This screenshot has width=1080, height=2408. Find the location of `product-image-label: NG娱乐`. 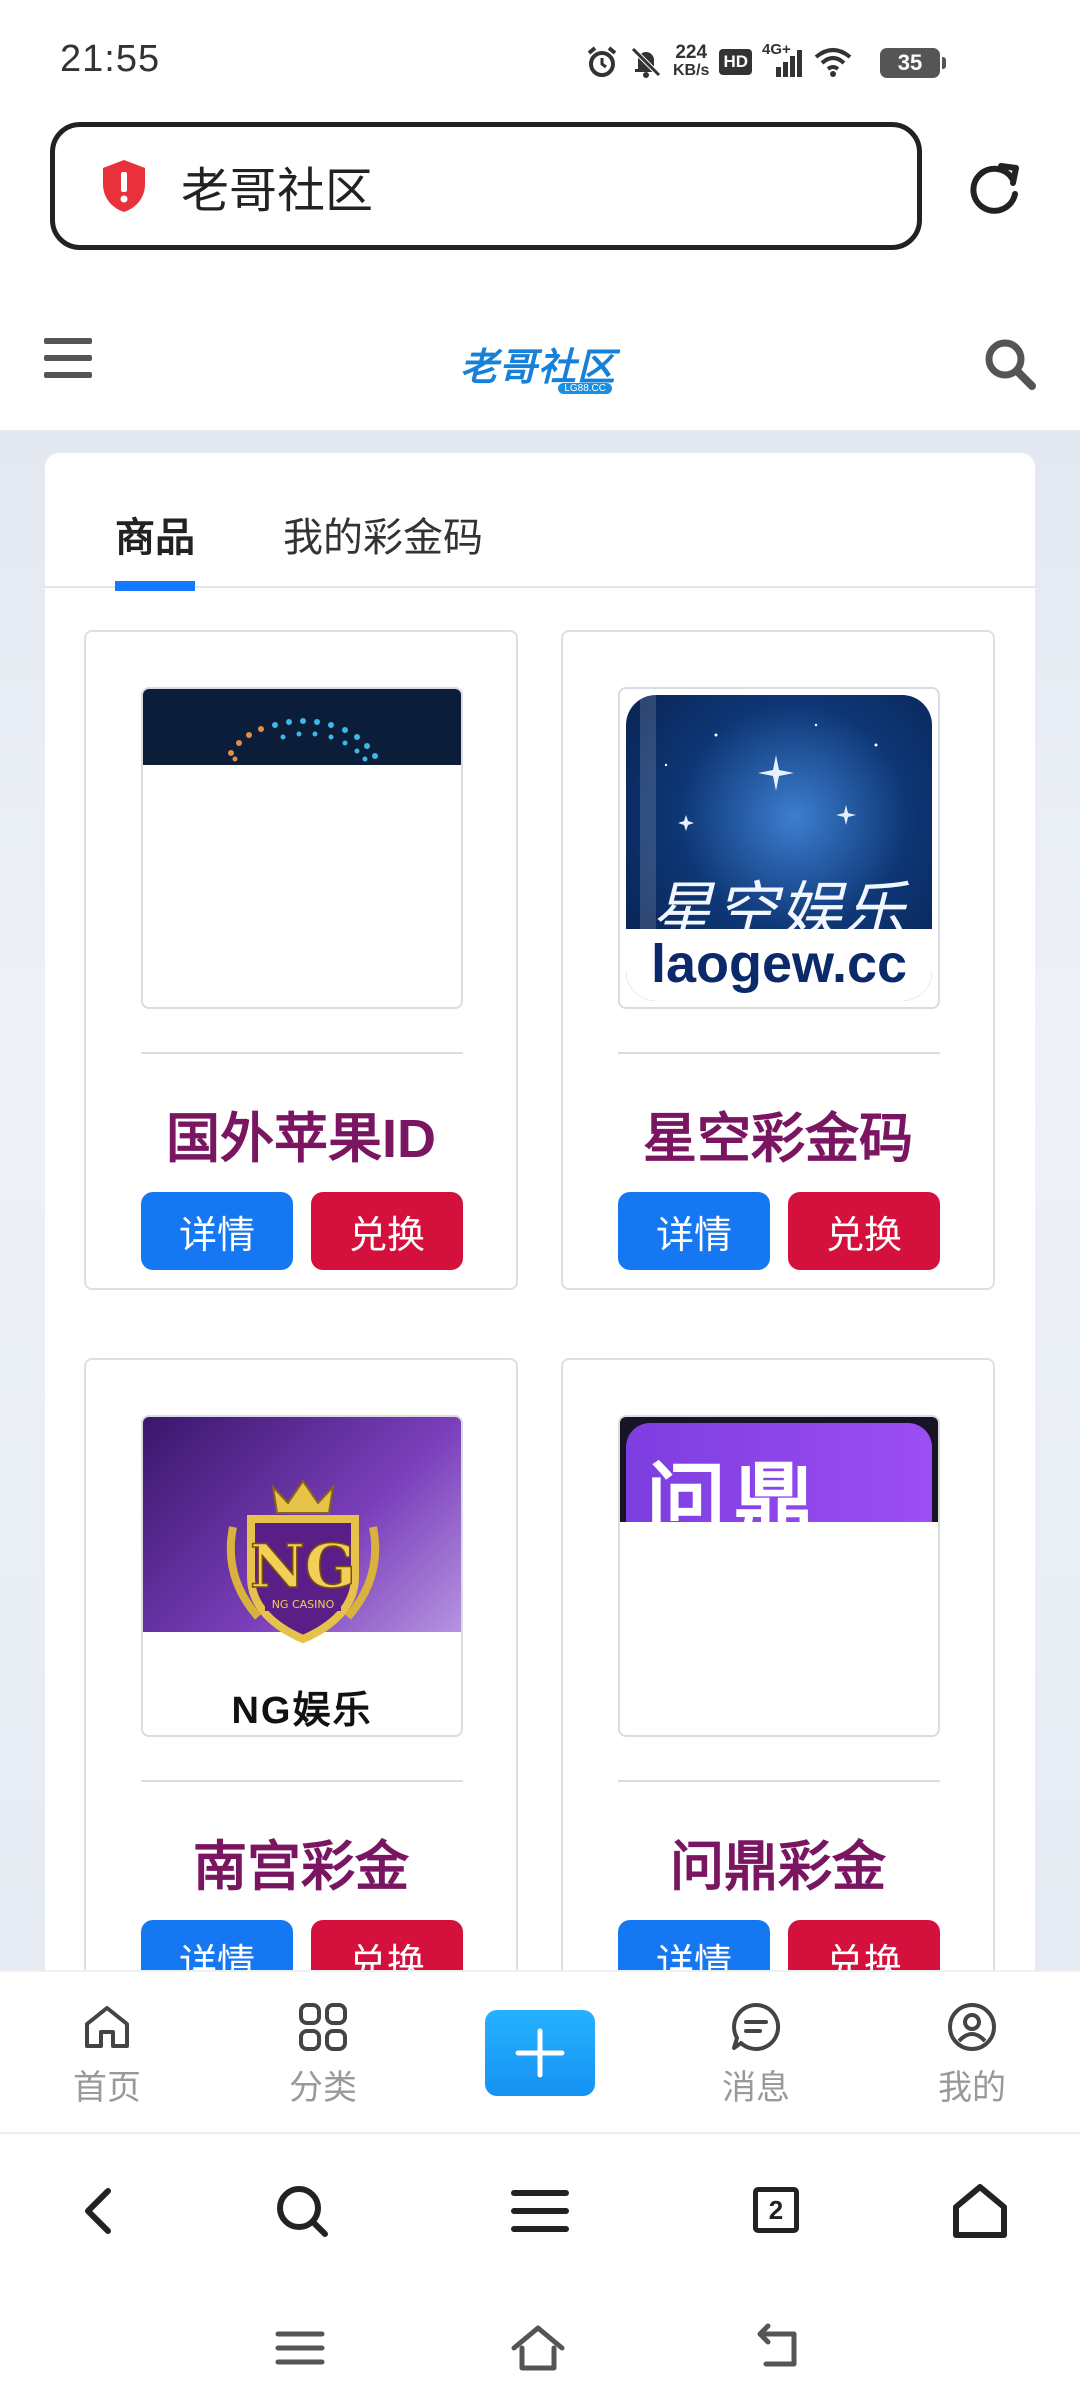

product-image-label: NG娱乐 is located at coordinates (302, 1711).